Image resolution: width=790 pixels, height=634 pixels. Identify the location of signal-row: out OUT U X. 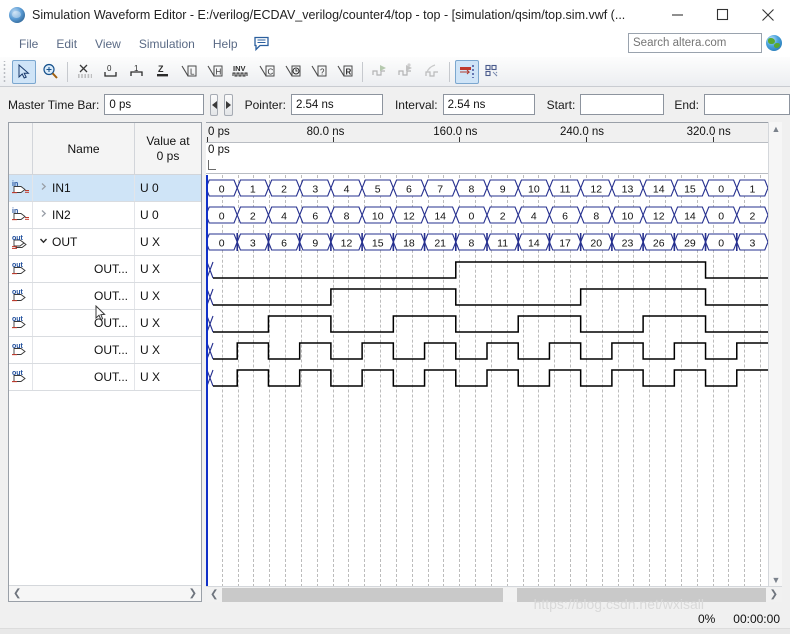
(105, 242).